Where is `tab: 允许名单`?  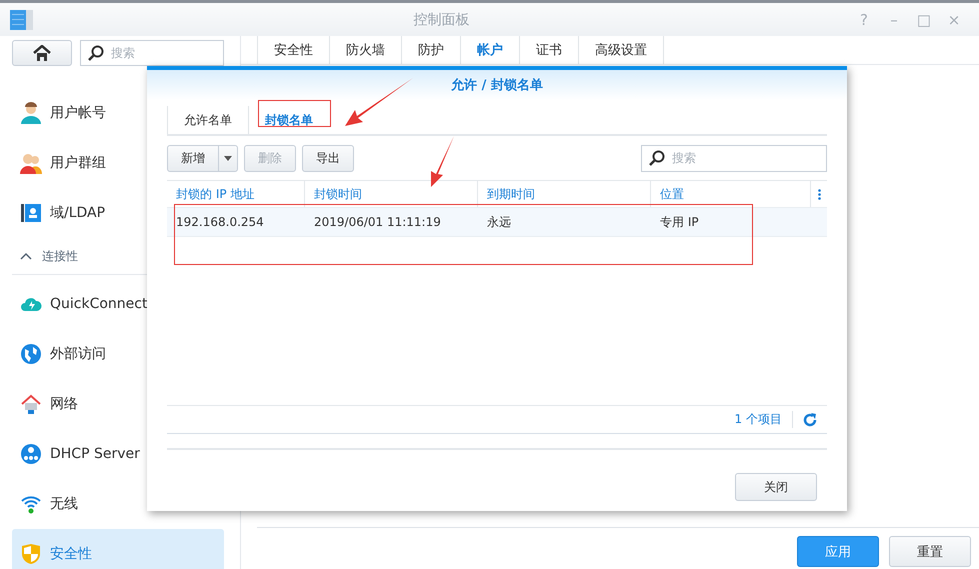 tab: 允许名单 is located at coordinates (207, 120).